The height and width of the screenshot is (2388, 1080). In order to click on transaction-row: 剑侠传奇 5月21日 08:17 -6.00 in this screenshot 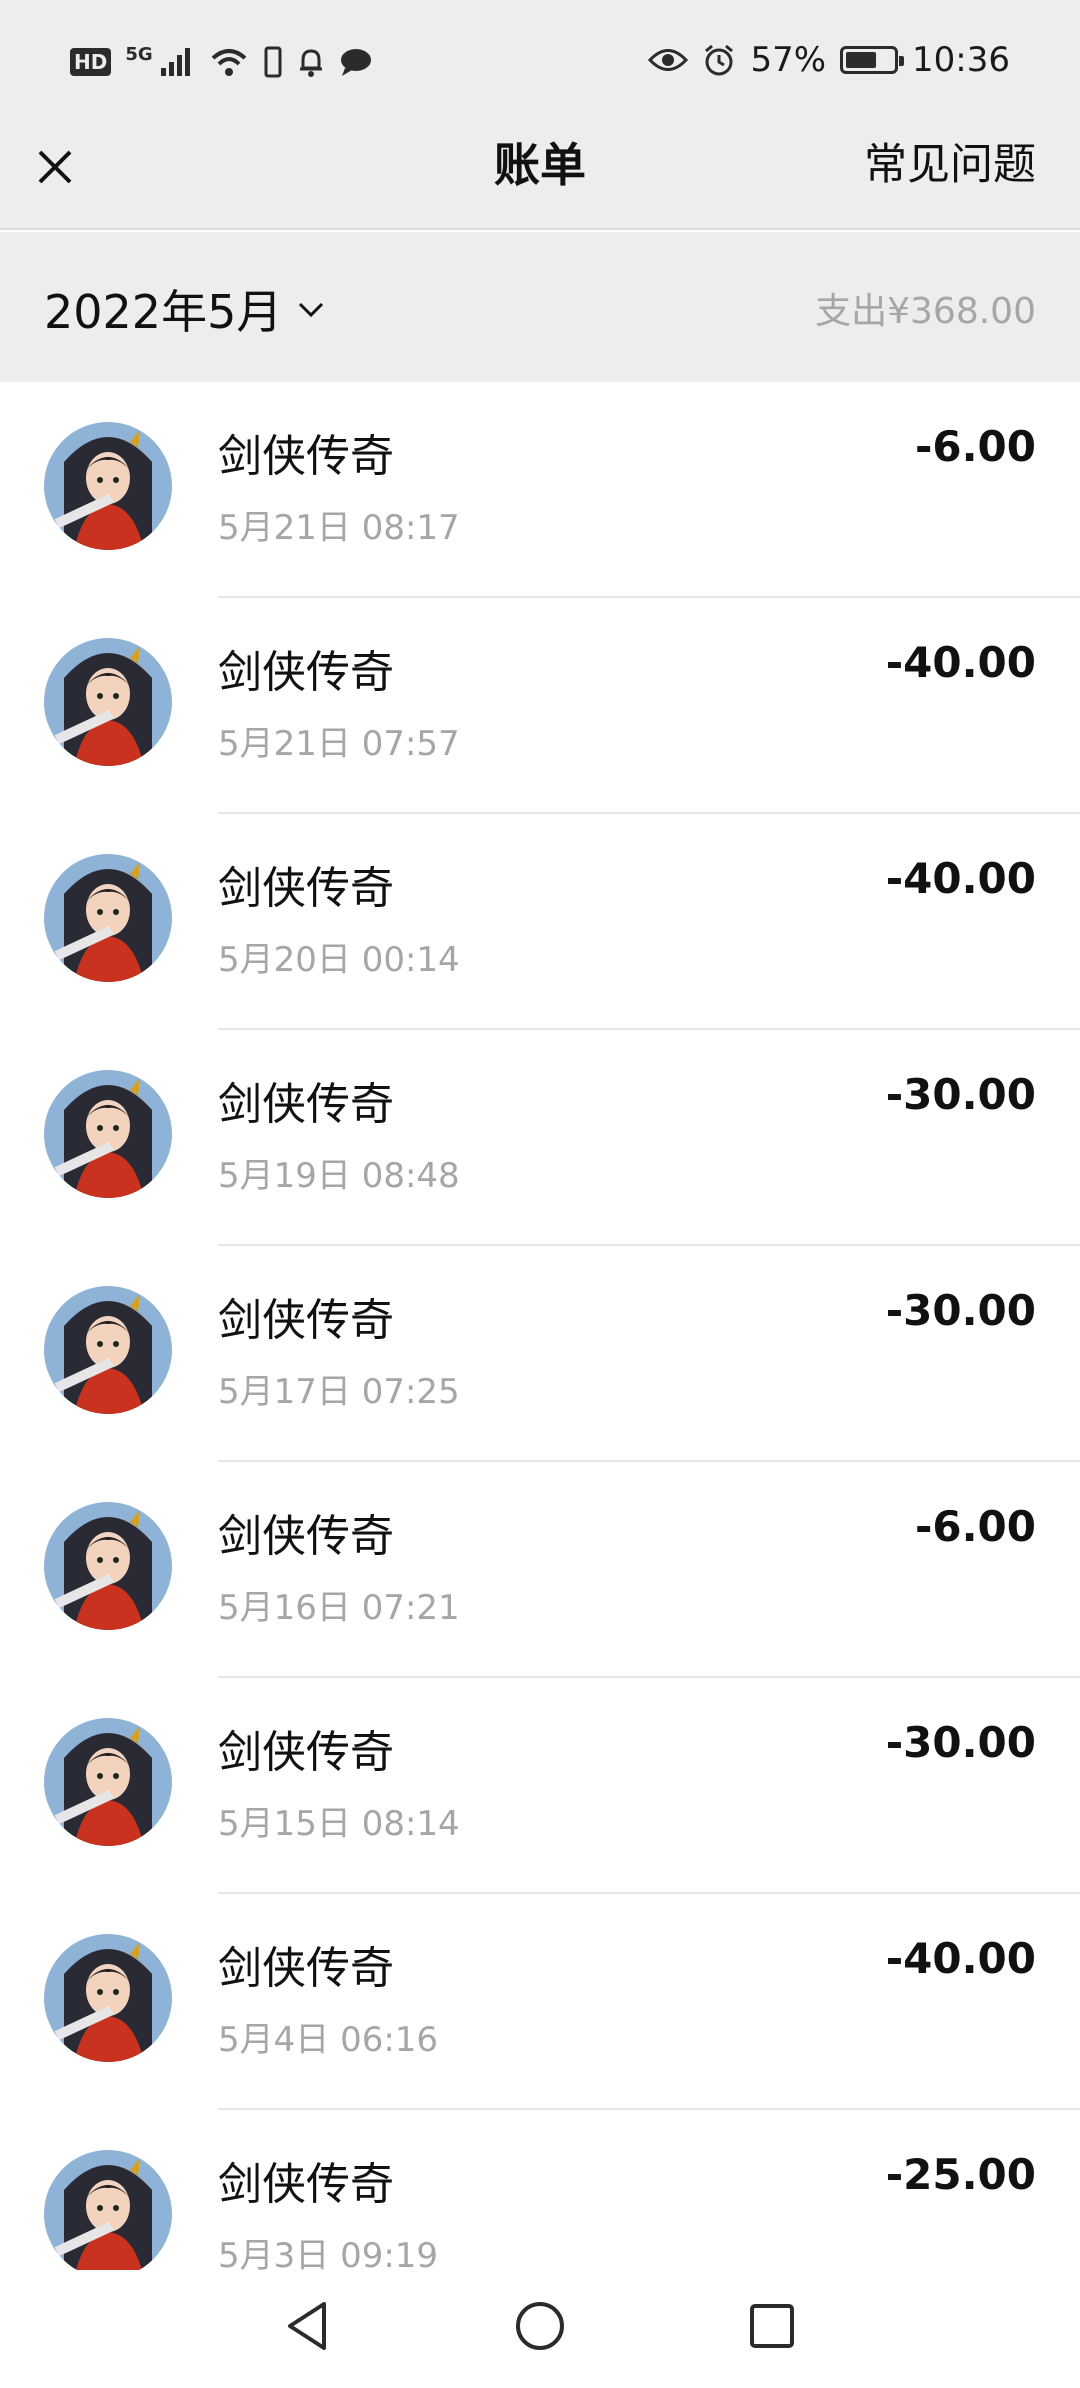, I will do `click(540, 490)`.